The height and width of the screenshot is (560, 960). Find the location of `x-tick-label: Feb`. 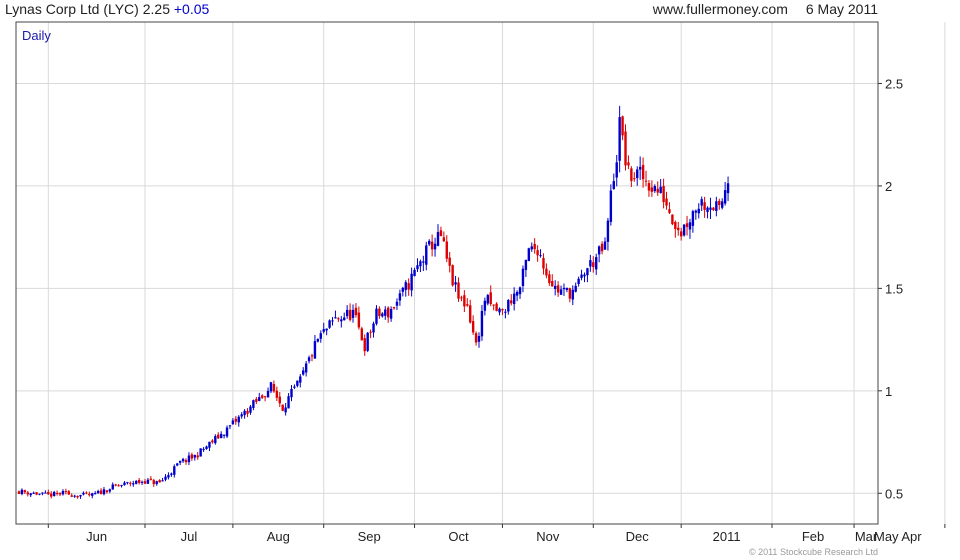

x-tick-label: Feb is located at coordinates (813, 536).